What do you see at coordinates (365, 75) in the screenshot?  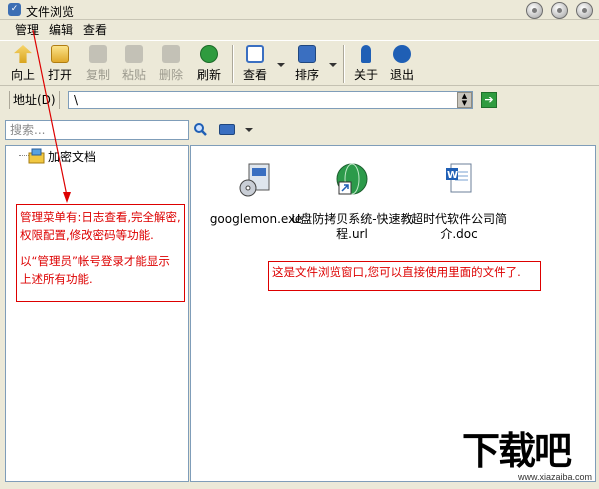 I see `about-label: 关于` at bounding box center [365, 75].